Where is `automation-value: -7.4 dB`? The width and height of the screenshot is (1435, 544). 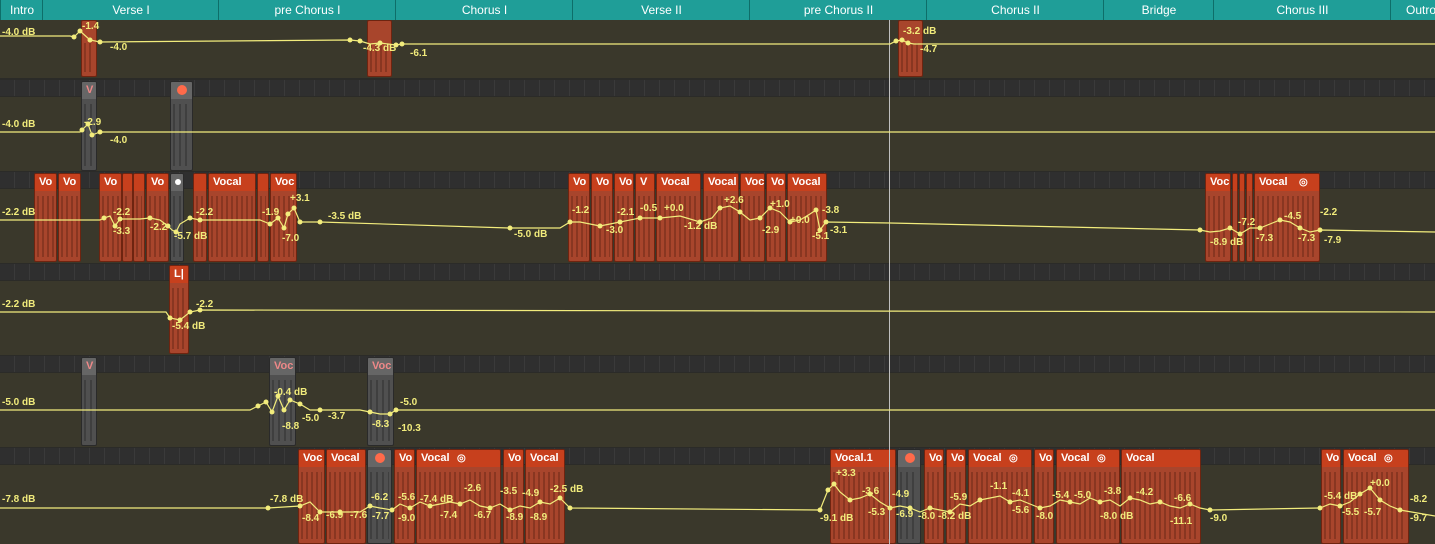
automation-value: -7.4 dB is located at coordinates (437, 499).